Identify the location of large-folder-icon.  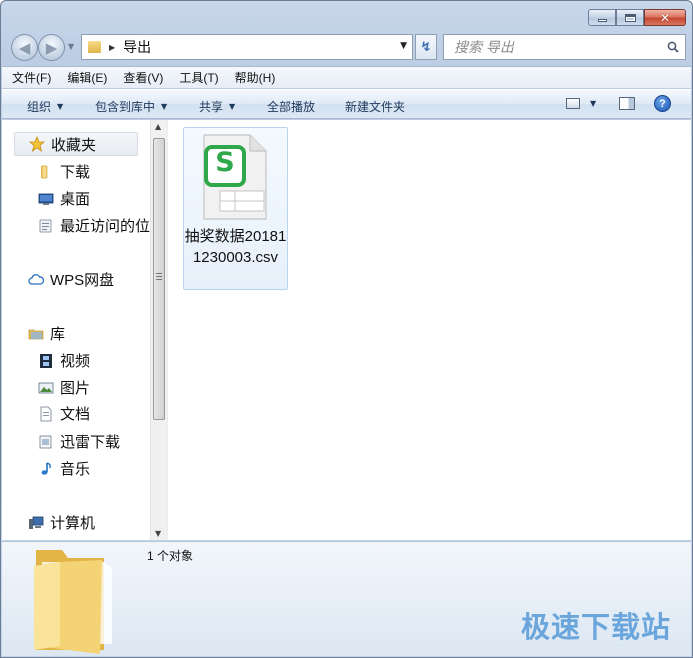
(73, 602).